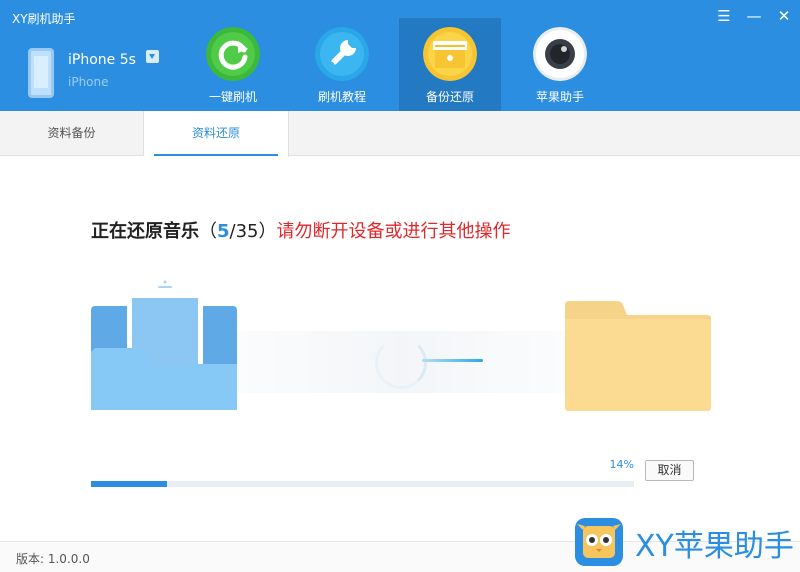 The image size is (800, 572). Describe the element at coordinates (450, 54) in the screenshot. I see `box-icon` at that location.